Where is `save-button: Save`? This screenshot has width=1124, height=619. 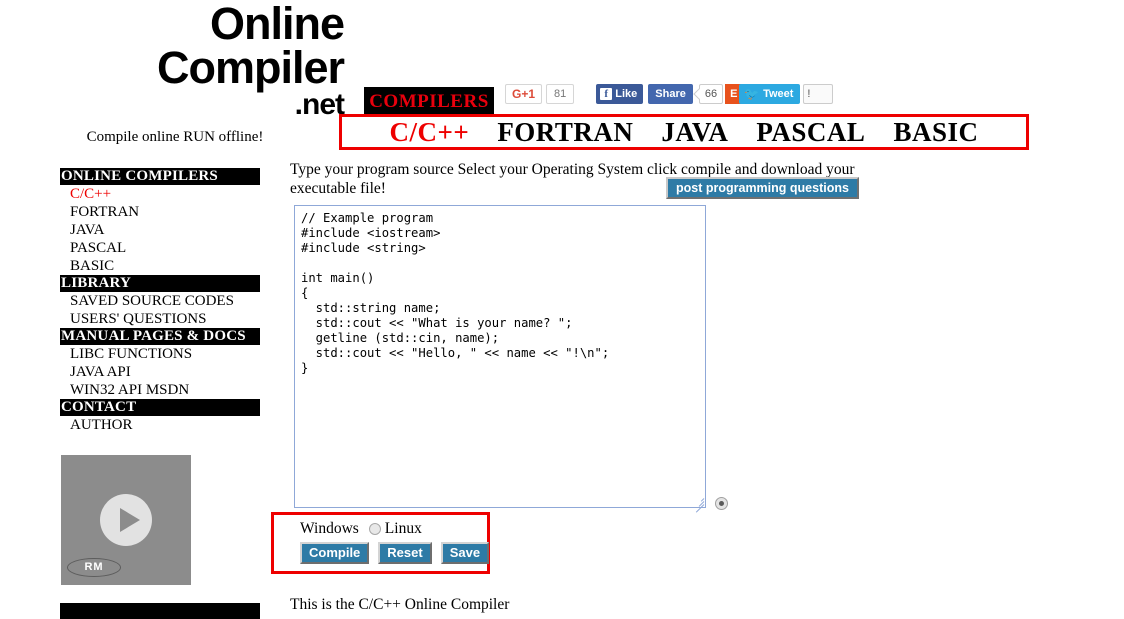 save-button: Save is located at coordinates (465, 553).